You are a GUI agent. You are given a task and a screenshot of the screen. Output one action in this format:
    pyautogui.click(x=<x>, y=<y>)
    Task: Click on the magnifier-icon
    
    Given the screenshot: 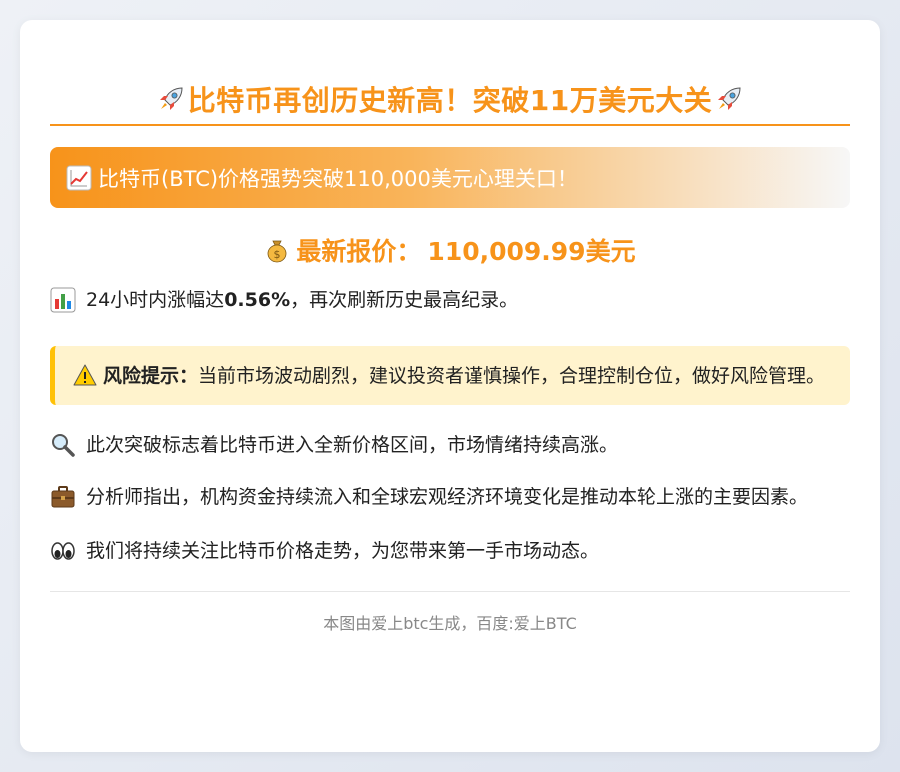 What is the action you would take?
    pyautogui.click(x=63, y=445)
    